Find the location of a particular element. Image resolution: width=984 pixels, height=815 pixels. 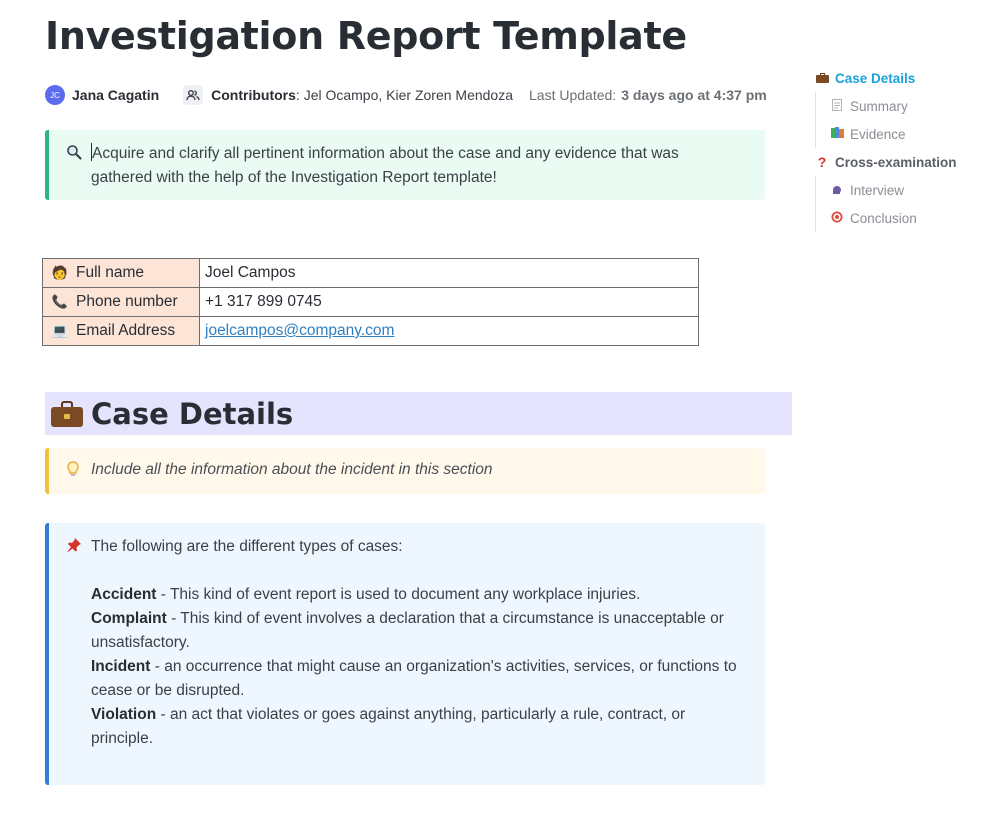

computer-icon: 💻 is located at coordinates (60, 330).